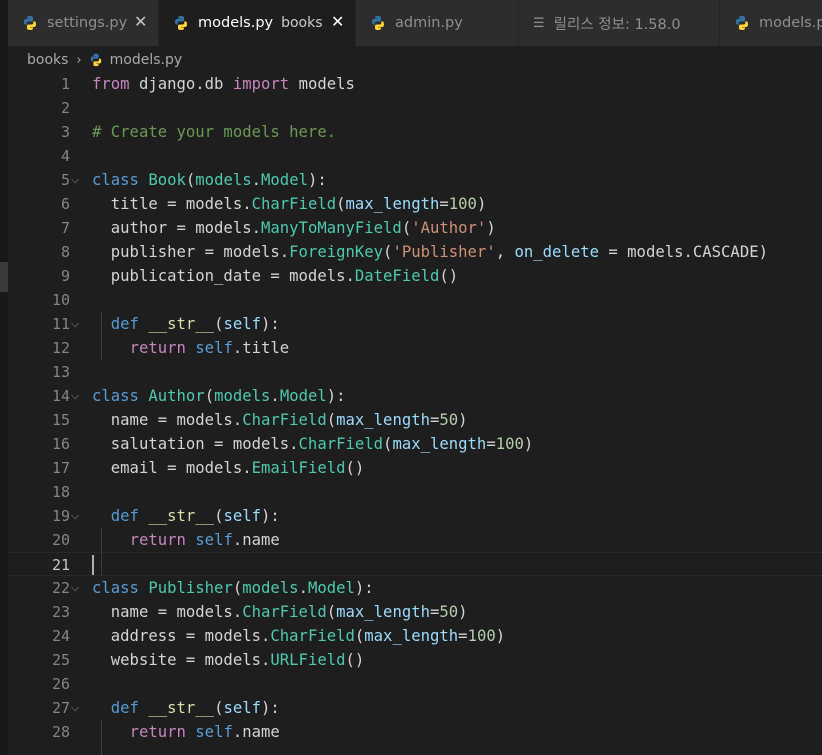  What do you see at coordinates (176, 396) in the screenshot?
I see `code-token: Author` at bounding box center [176, 396].